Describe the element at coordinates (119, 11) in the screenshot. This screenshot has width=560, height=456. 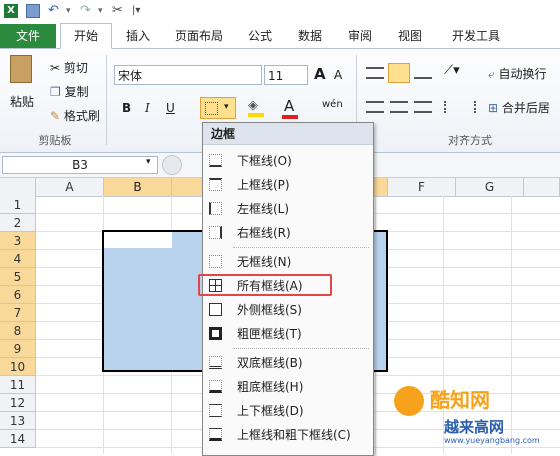
I see `tools-icon: ✂` at that location.